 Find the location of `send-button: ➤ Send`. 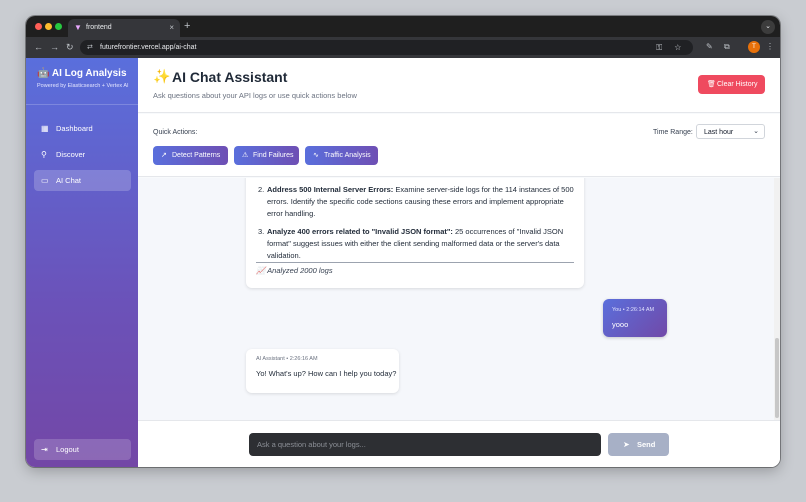

send-button: ➤ Send is located at coordinates (638, 444).